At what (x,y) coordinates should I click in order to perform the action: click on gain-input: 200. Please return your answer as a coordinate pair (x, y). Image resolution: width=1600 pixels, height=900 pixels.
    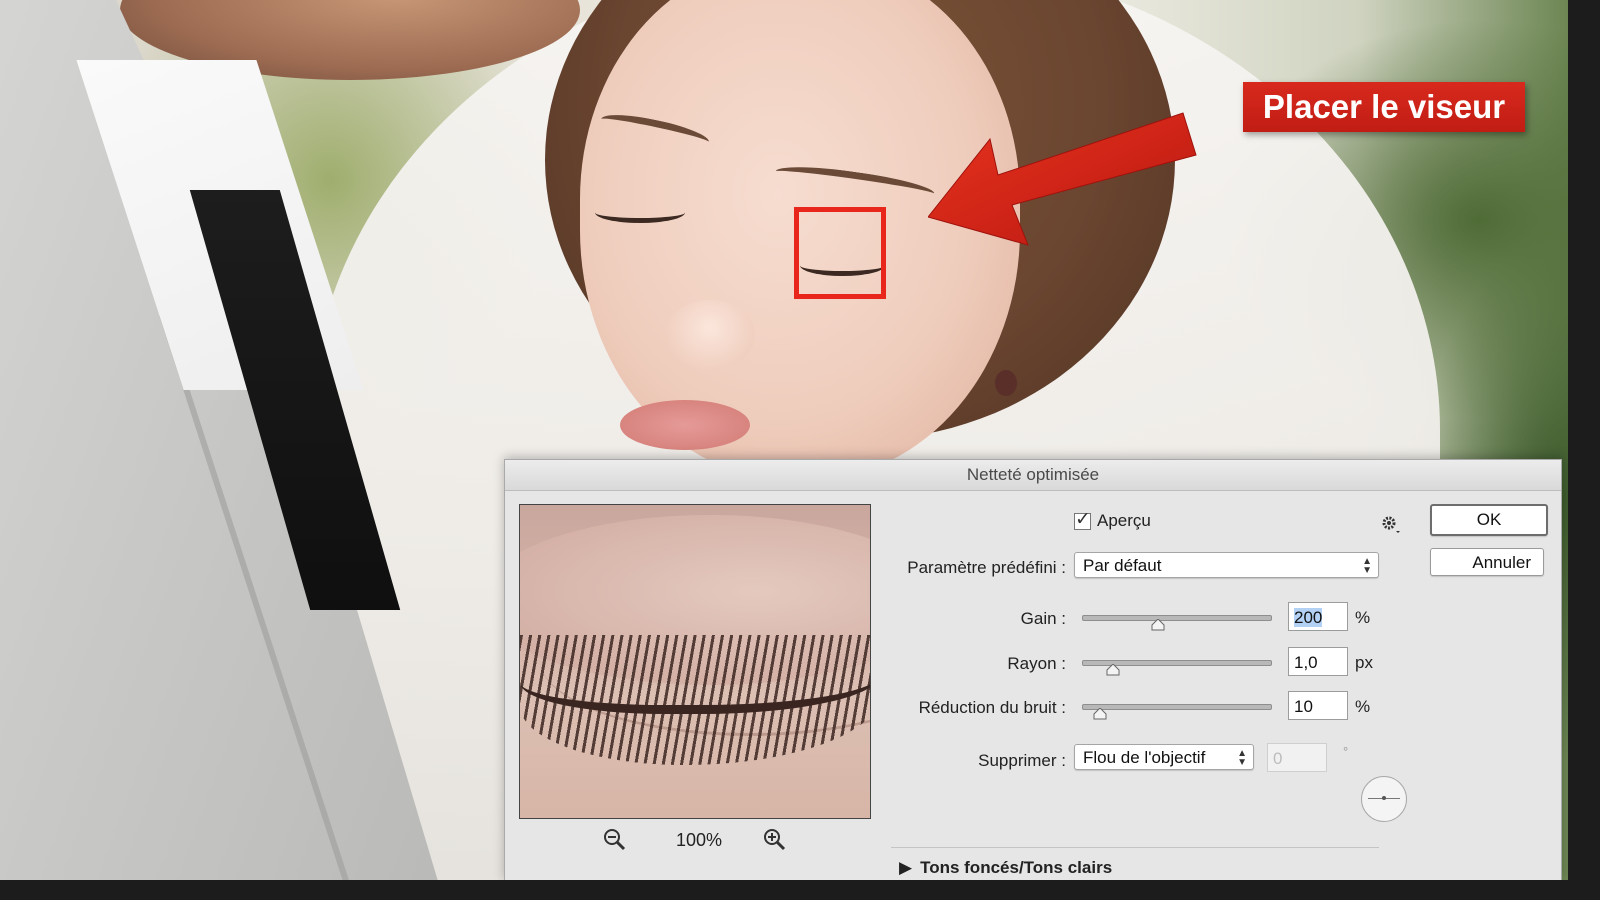
    Looking at the image, I should click on (1318, 616).